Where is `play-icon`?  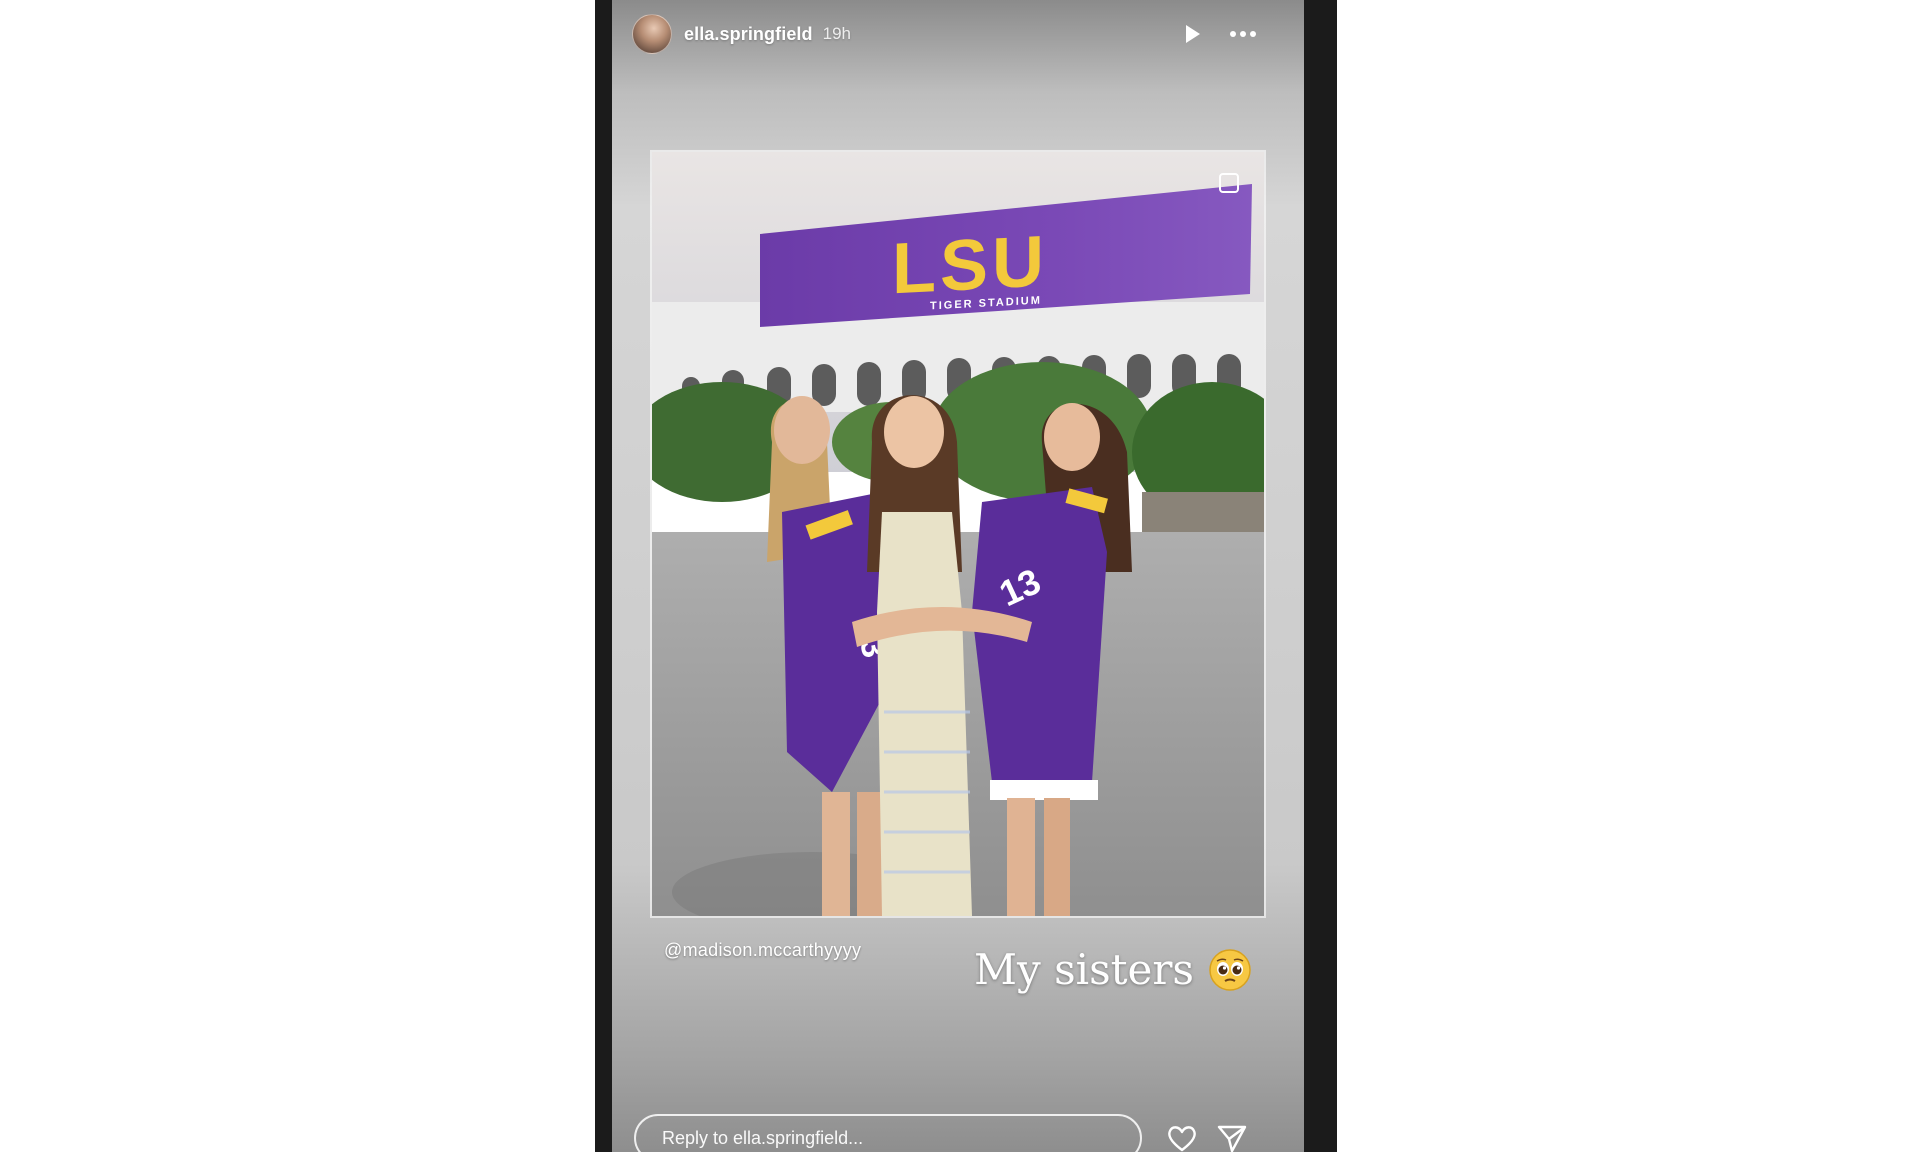 play-icon is located at coordinates (1192, 34).